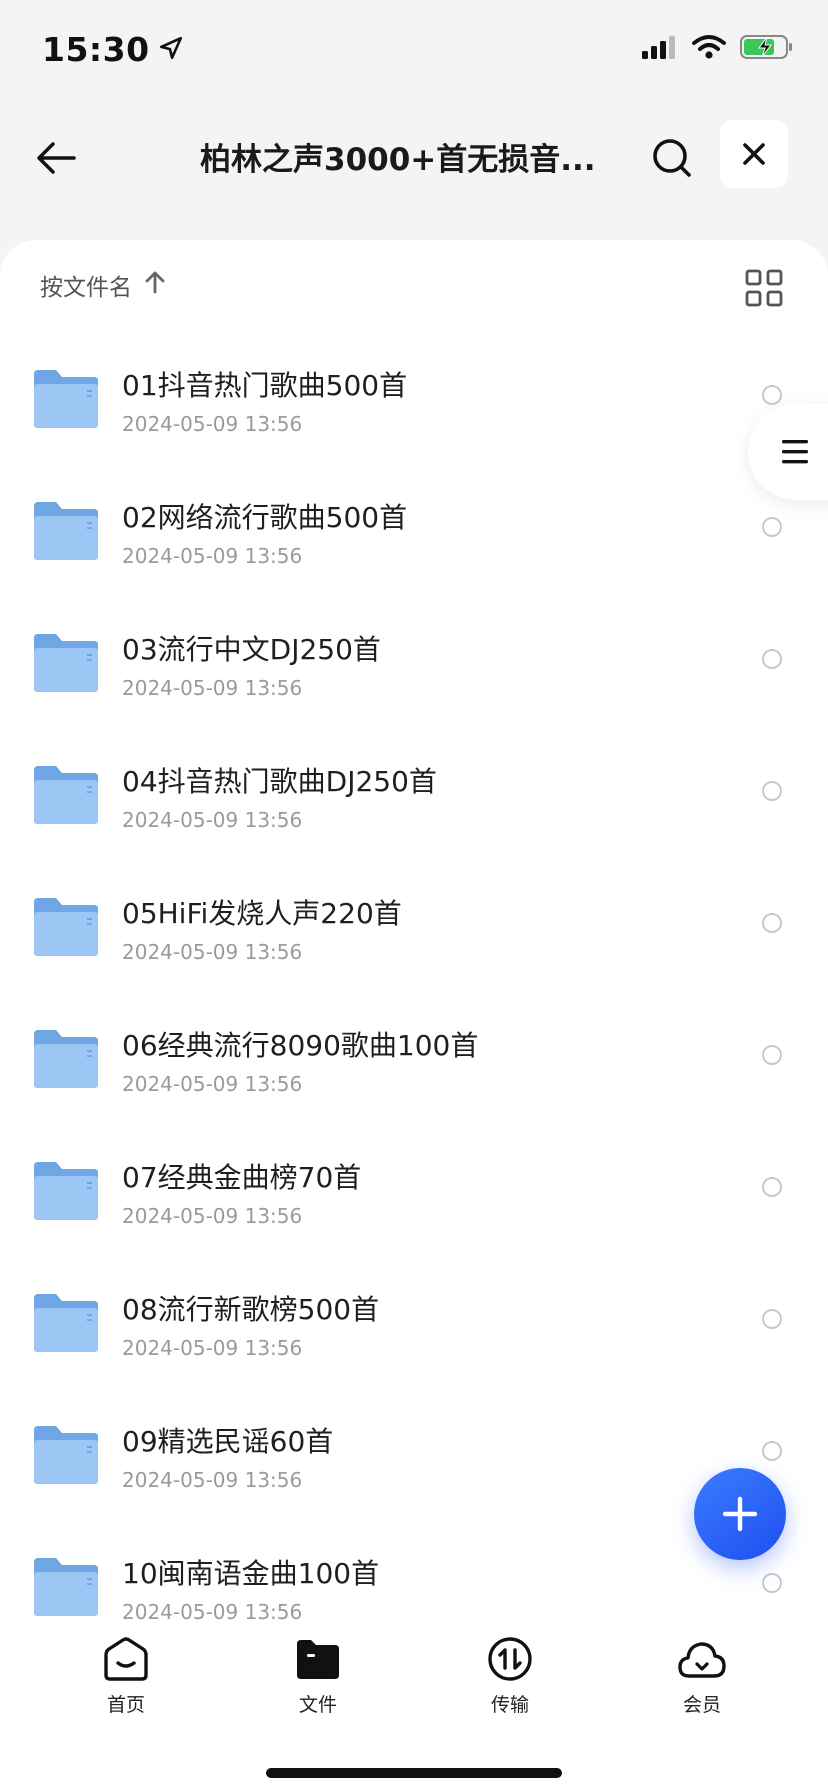 This screenshot has width=828, height=1792. What do you see at coordinates (414, 1706) in the screenshot?
I see `bottom-tab-bar: 首页 文件 传输 会员` at bounding box center [414, 1706].